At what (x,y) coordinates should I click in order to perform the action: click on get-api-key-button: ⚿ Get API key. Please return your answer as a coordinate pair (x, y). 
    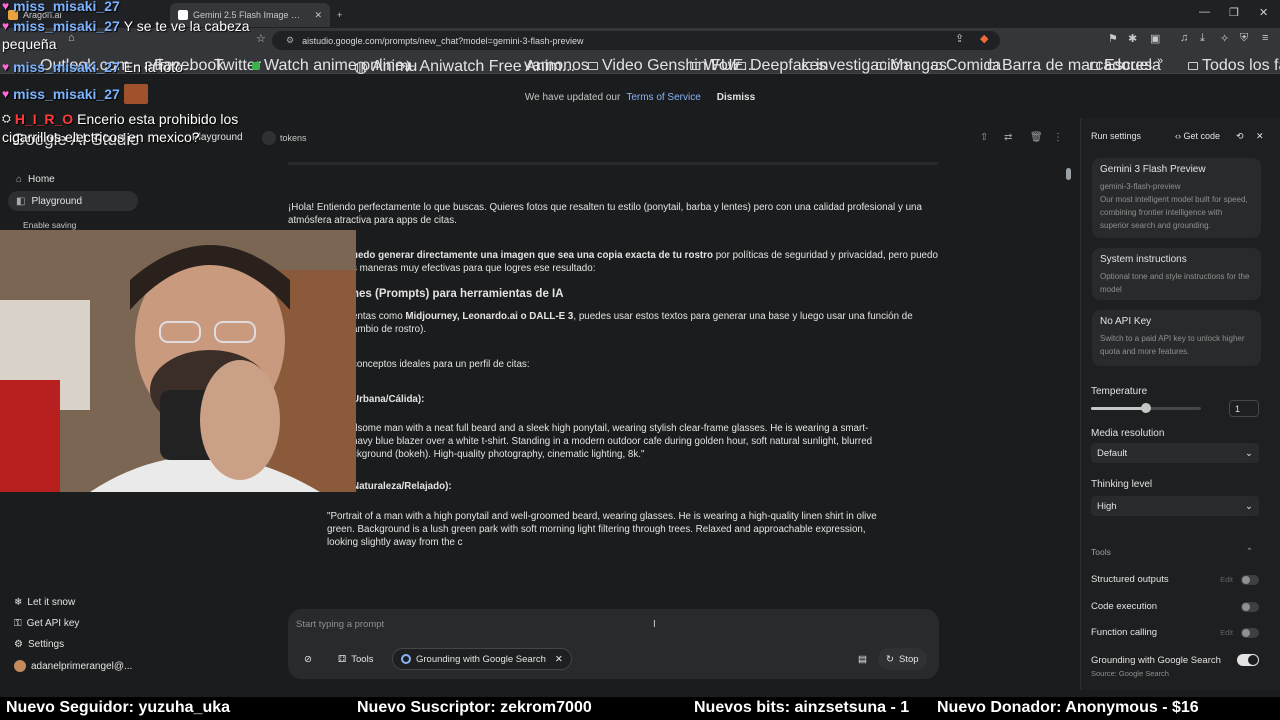
    Looking at the image, I should click on (46, 623).